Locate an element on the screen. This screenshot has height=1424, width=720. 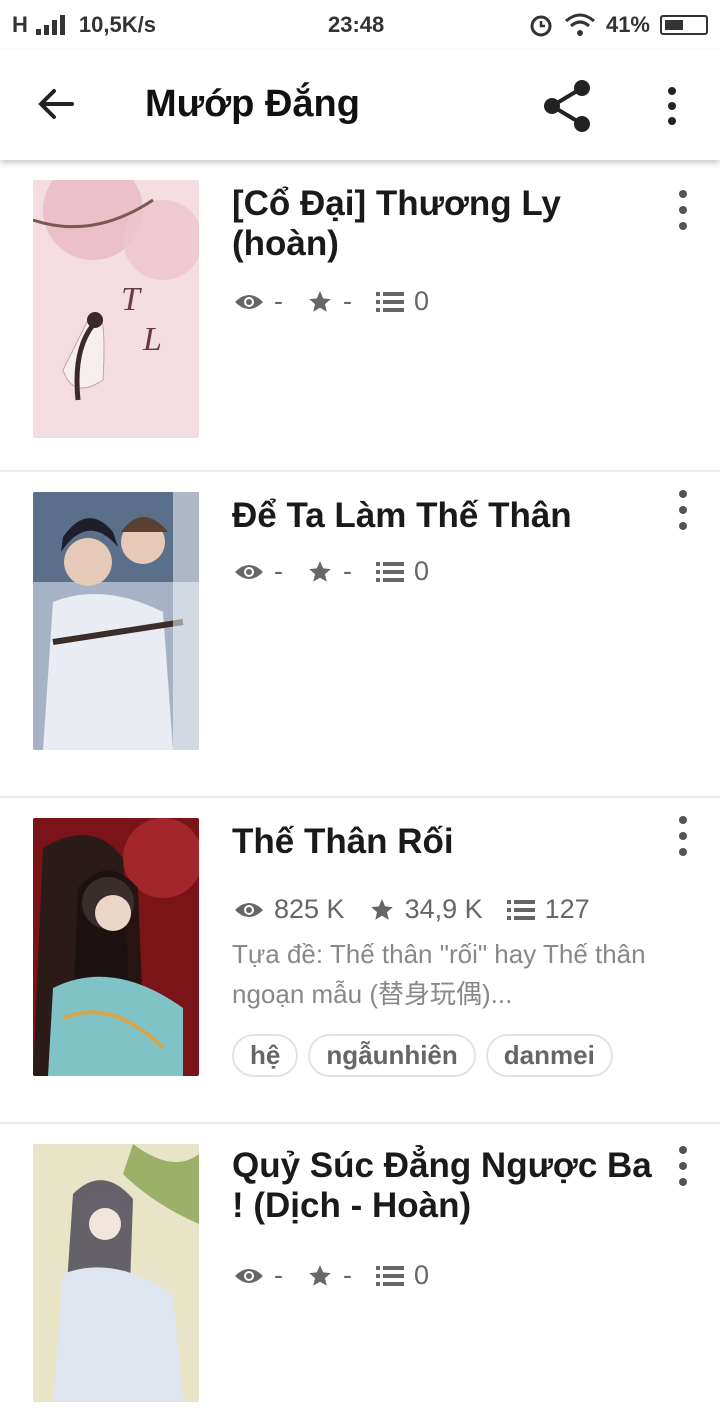
network-type: H is located at coordinates (20, 24).